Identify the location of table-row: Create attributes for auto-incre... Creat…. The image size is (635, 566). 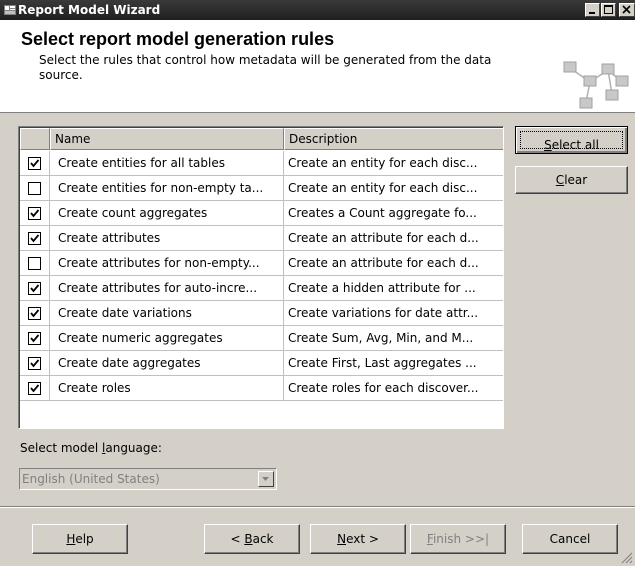
(261, 288).